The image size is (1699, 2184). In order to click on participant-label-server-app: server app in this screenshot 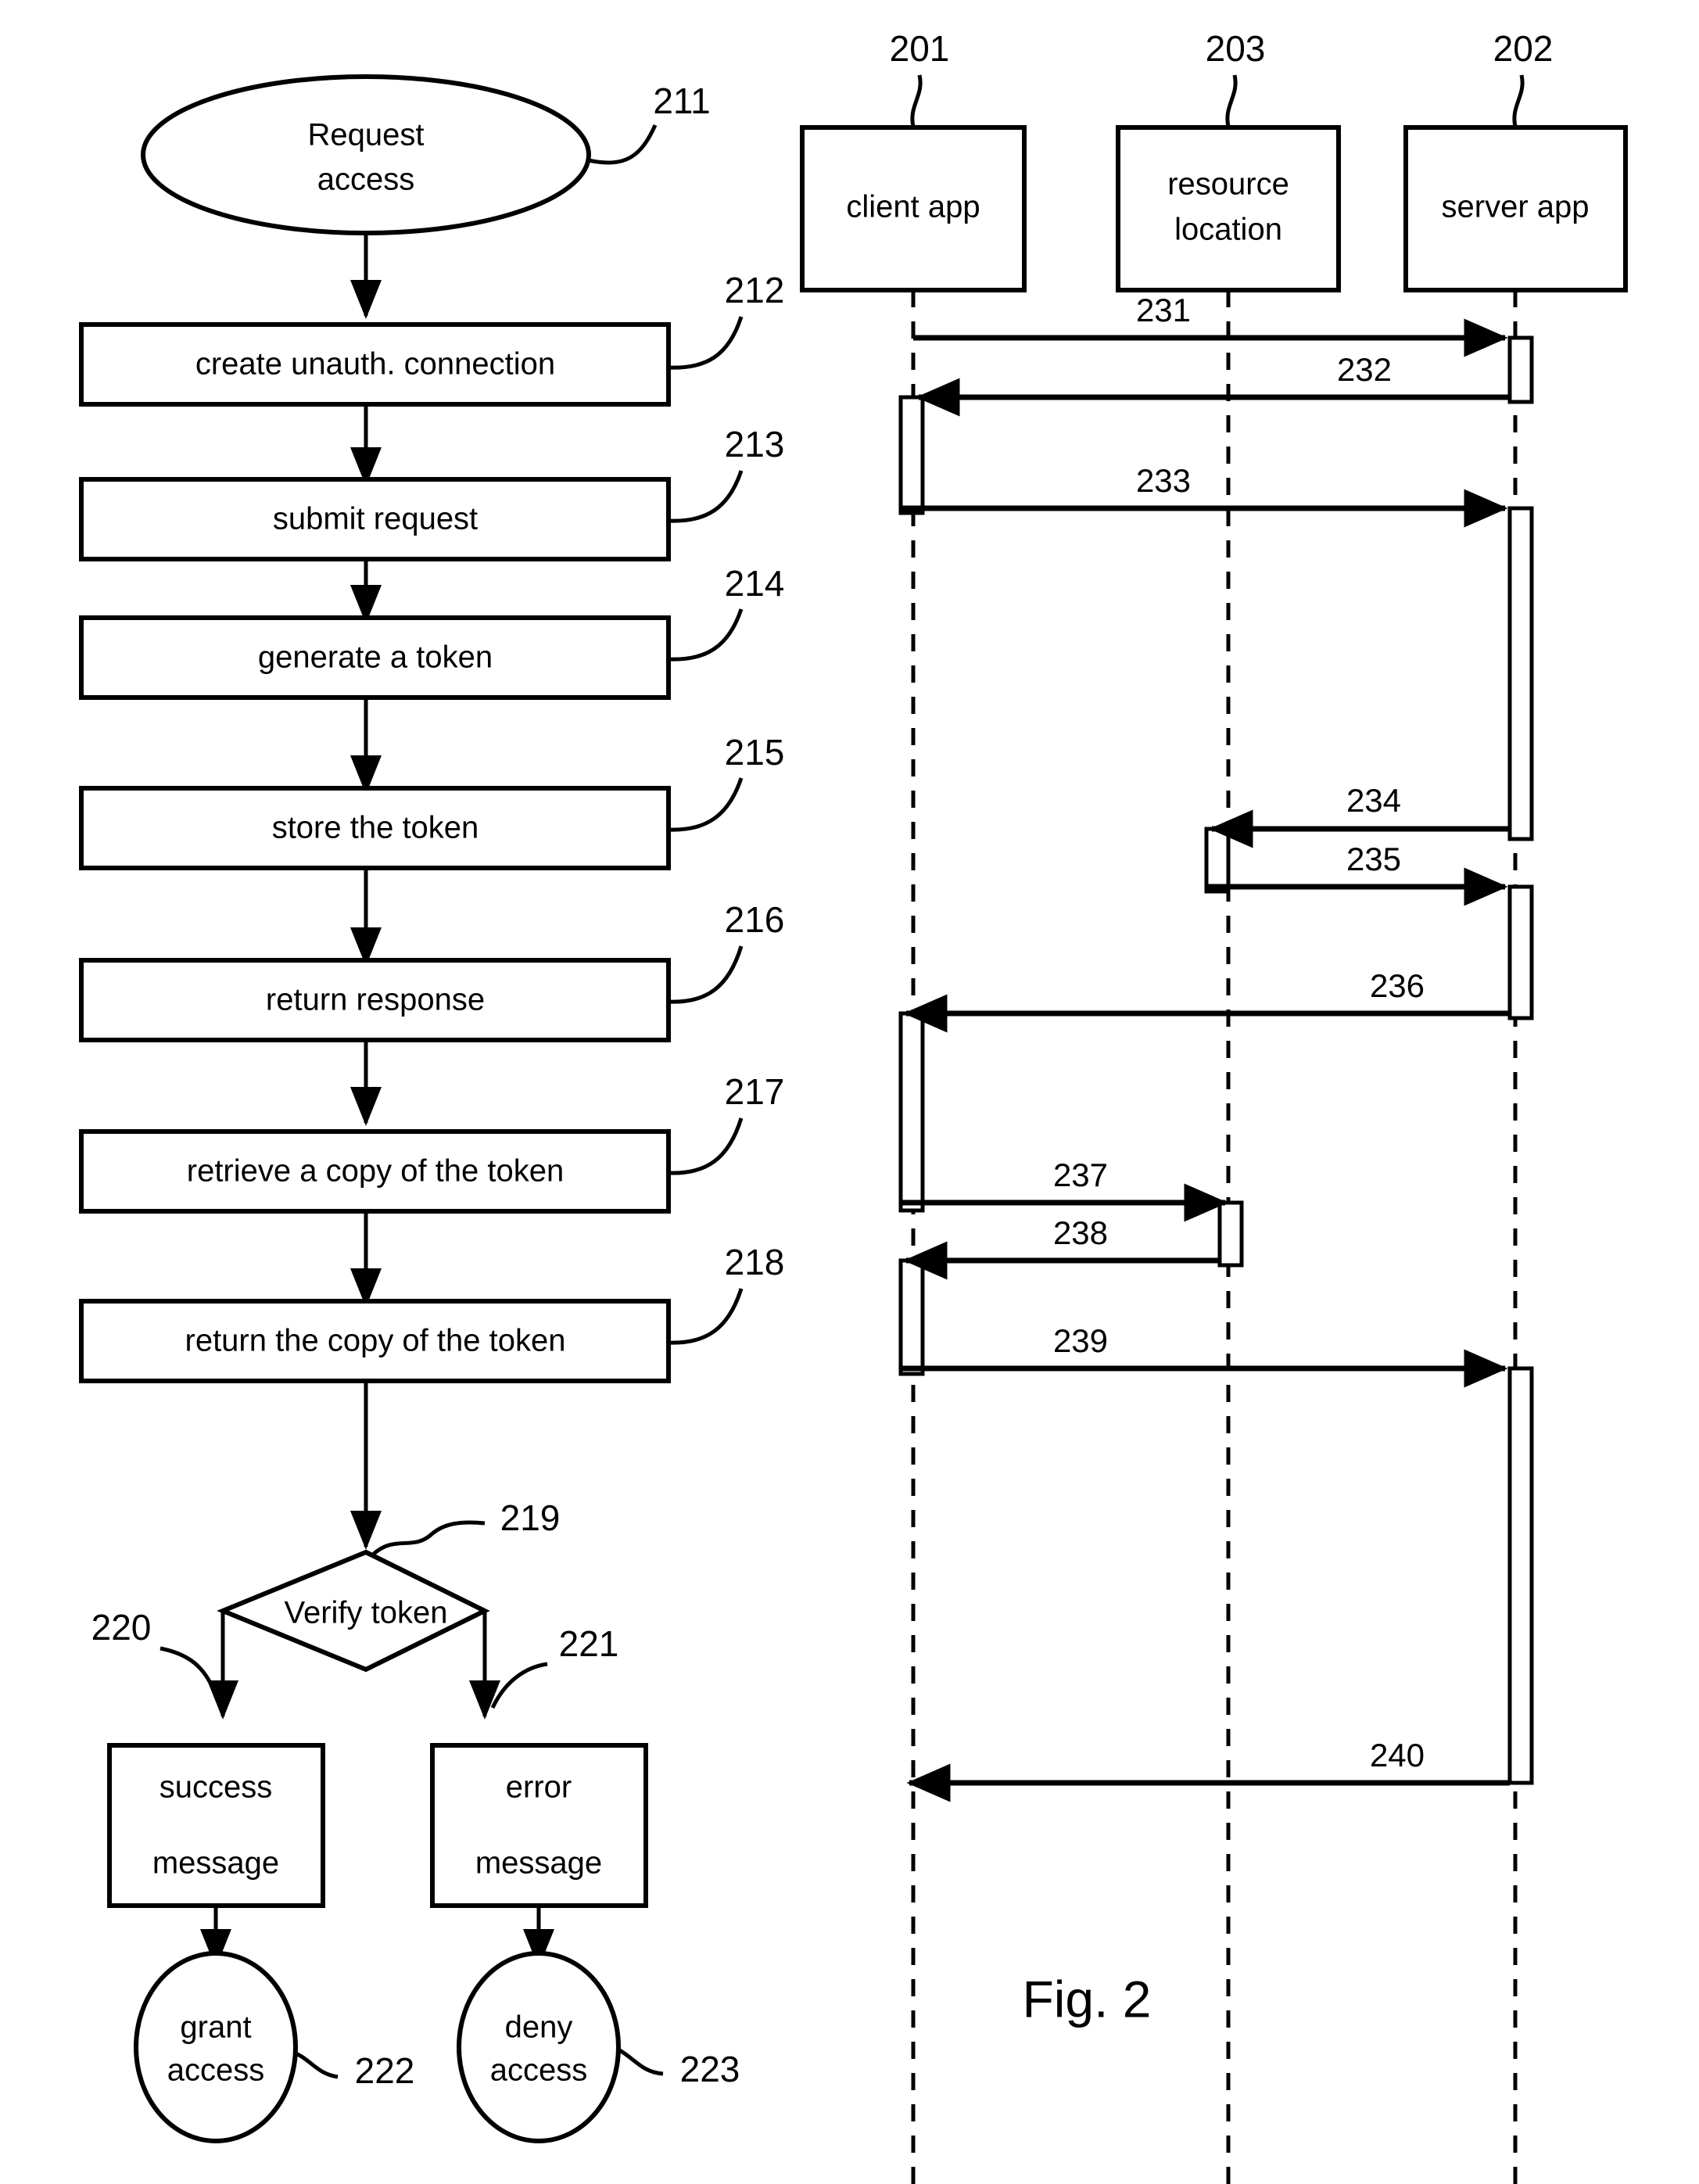, I will do `click(1516, 207)`.